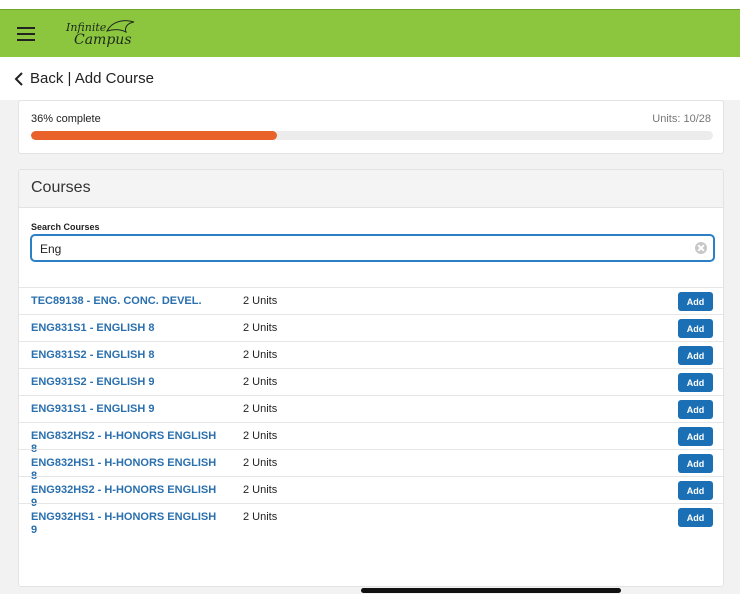 This screenshot has height=594, width=740. Describe the element at coordinates (65, 227) in the screenshot. I see `search-label: Search Courses` at that location.